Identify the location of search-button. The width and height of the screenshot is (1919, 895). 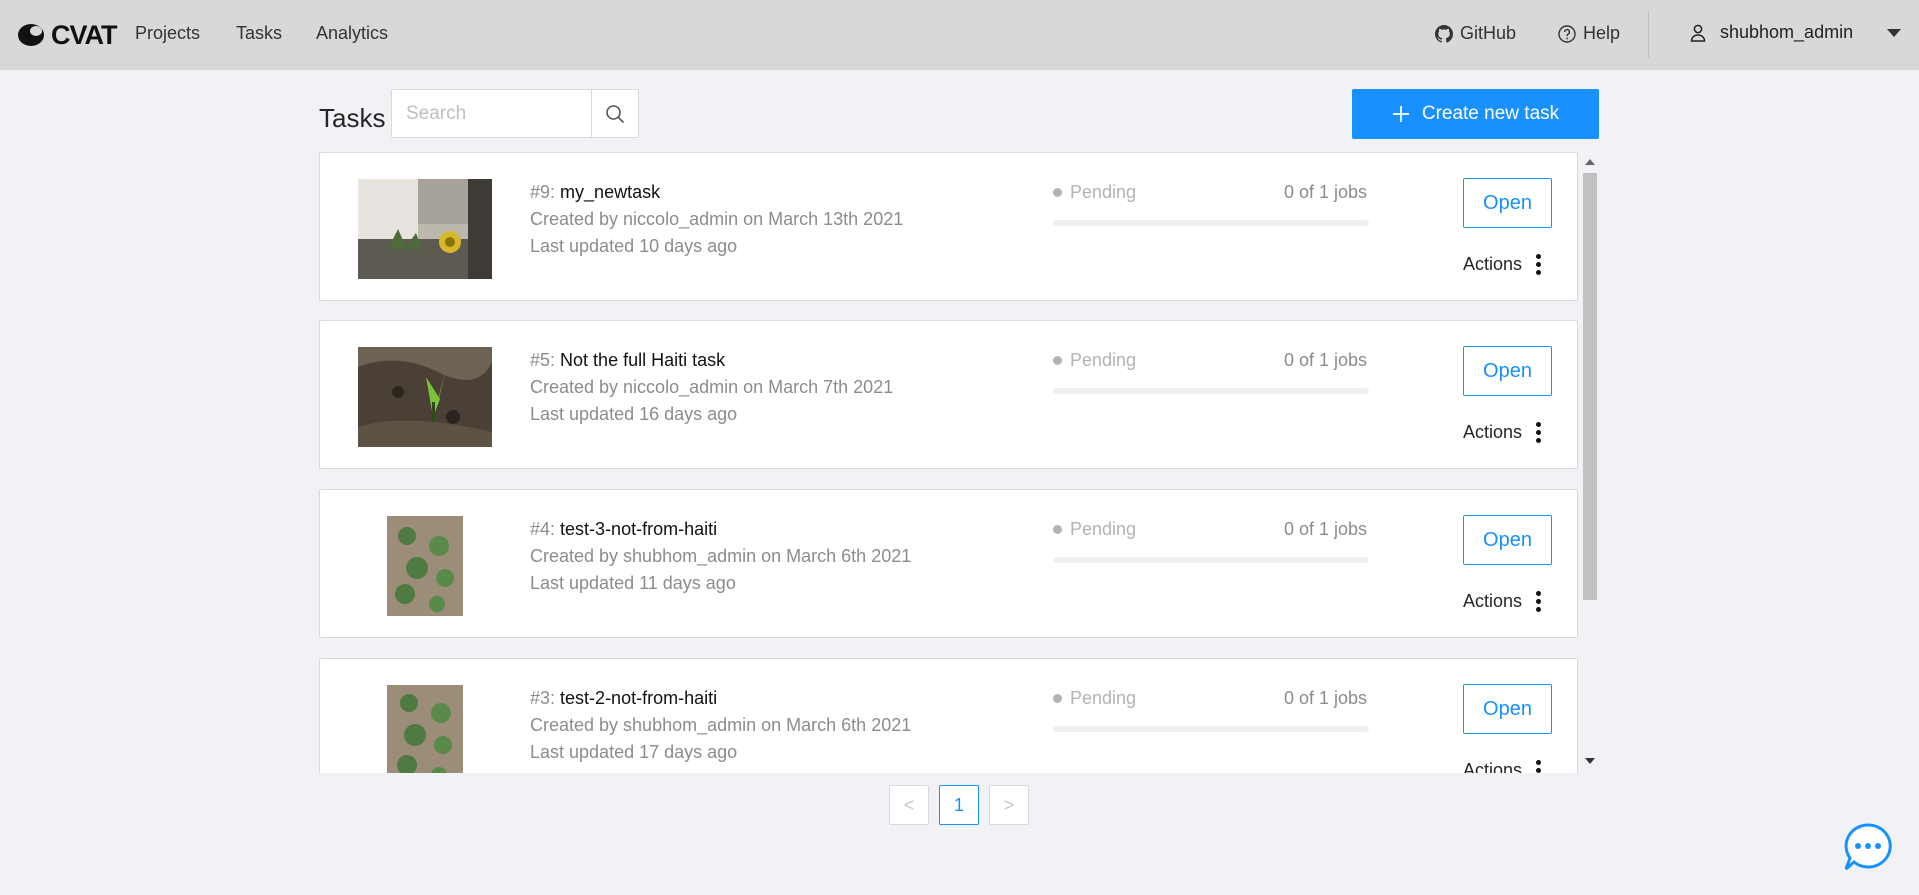
(614, 113).